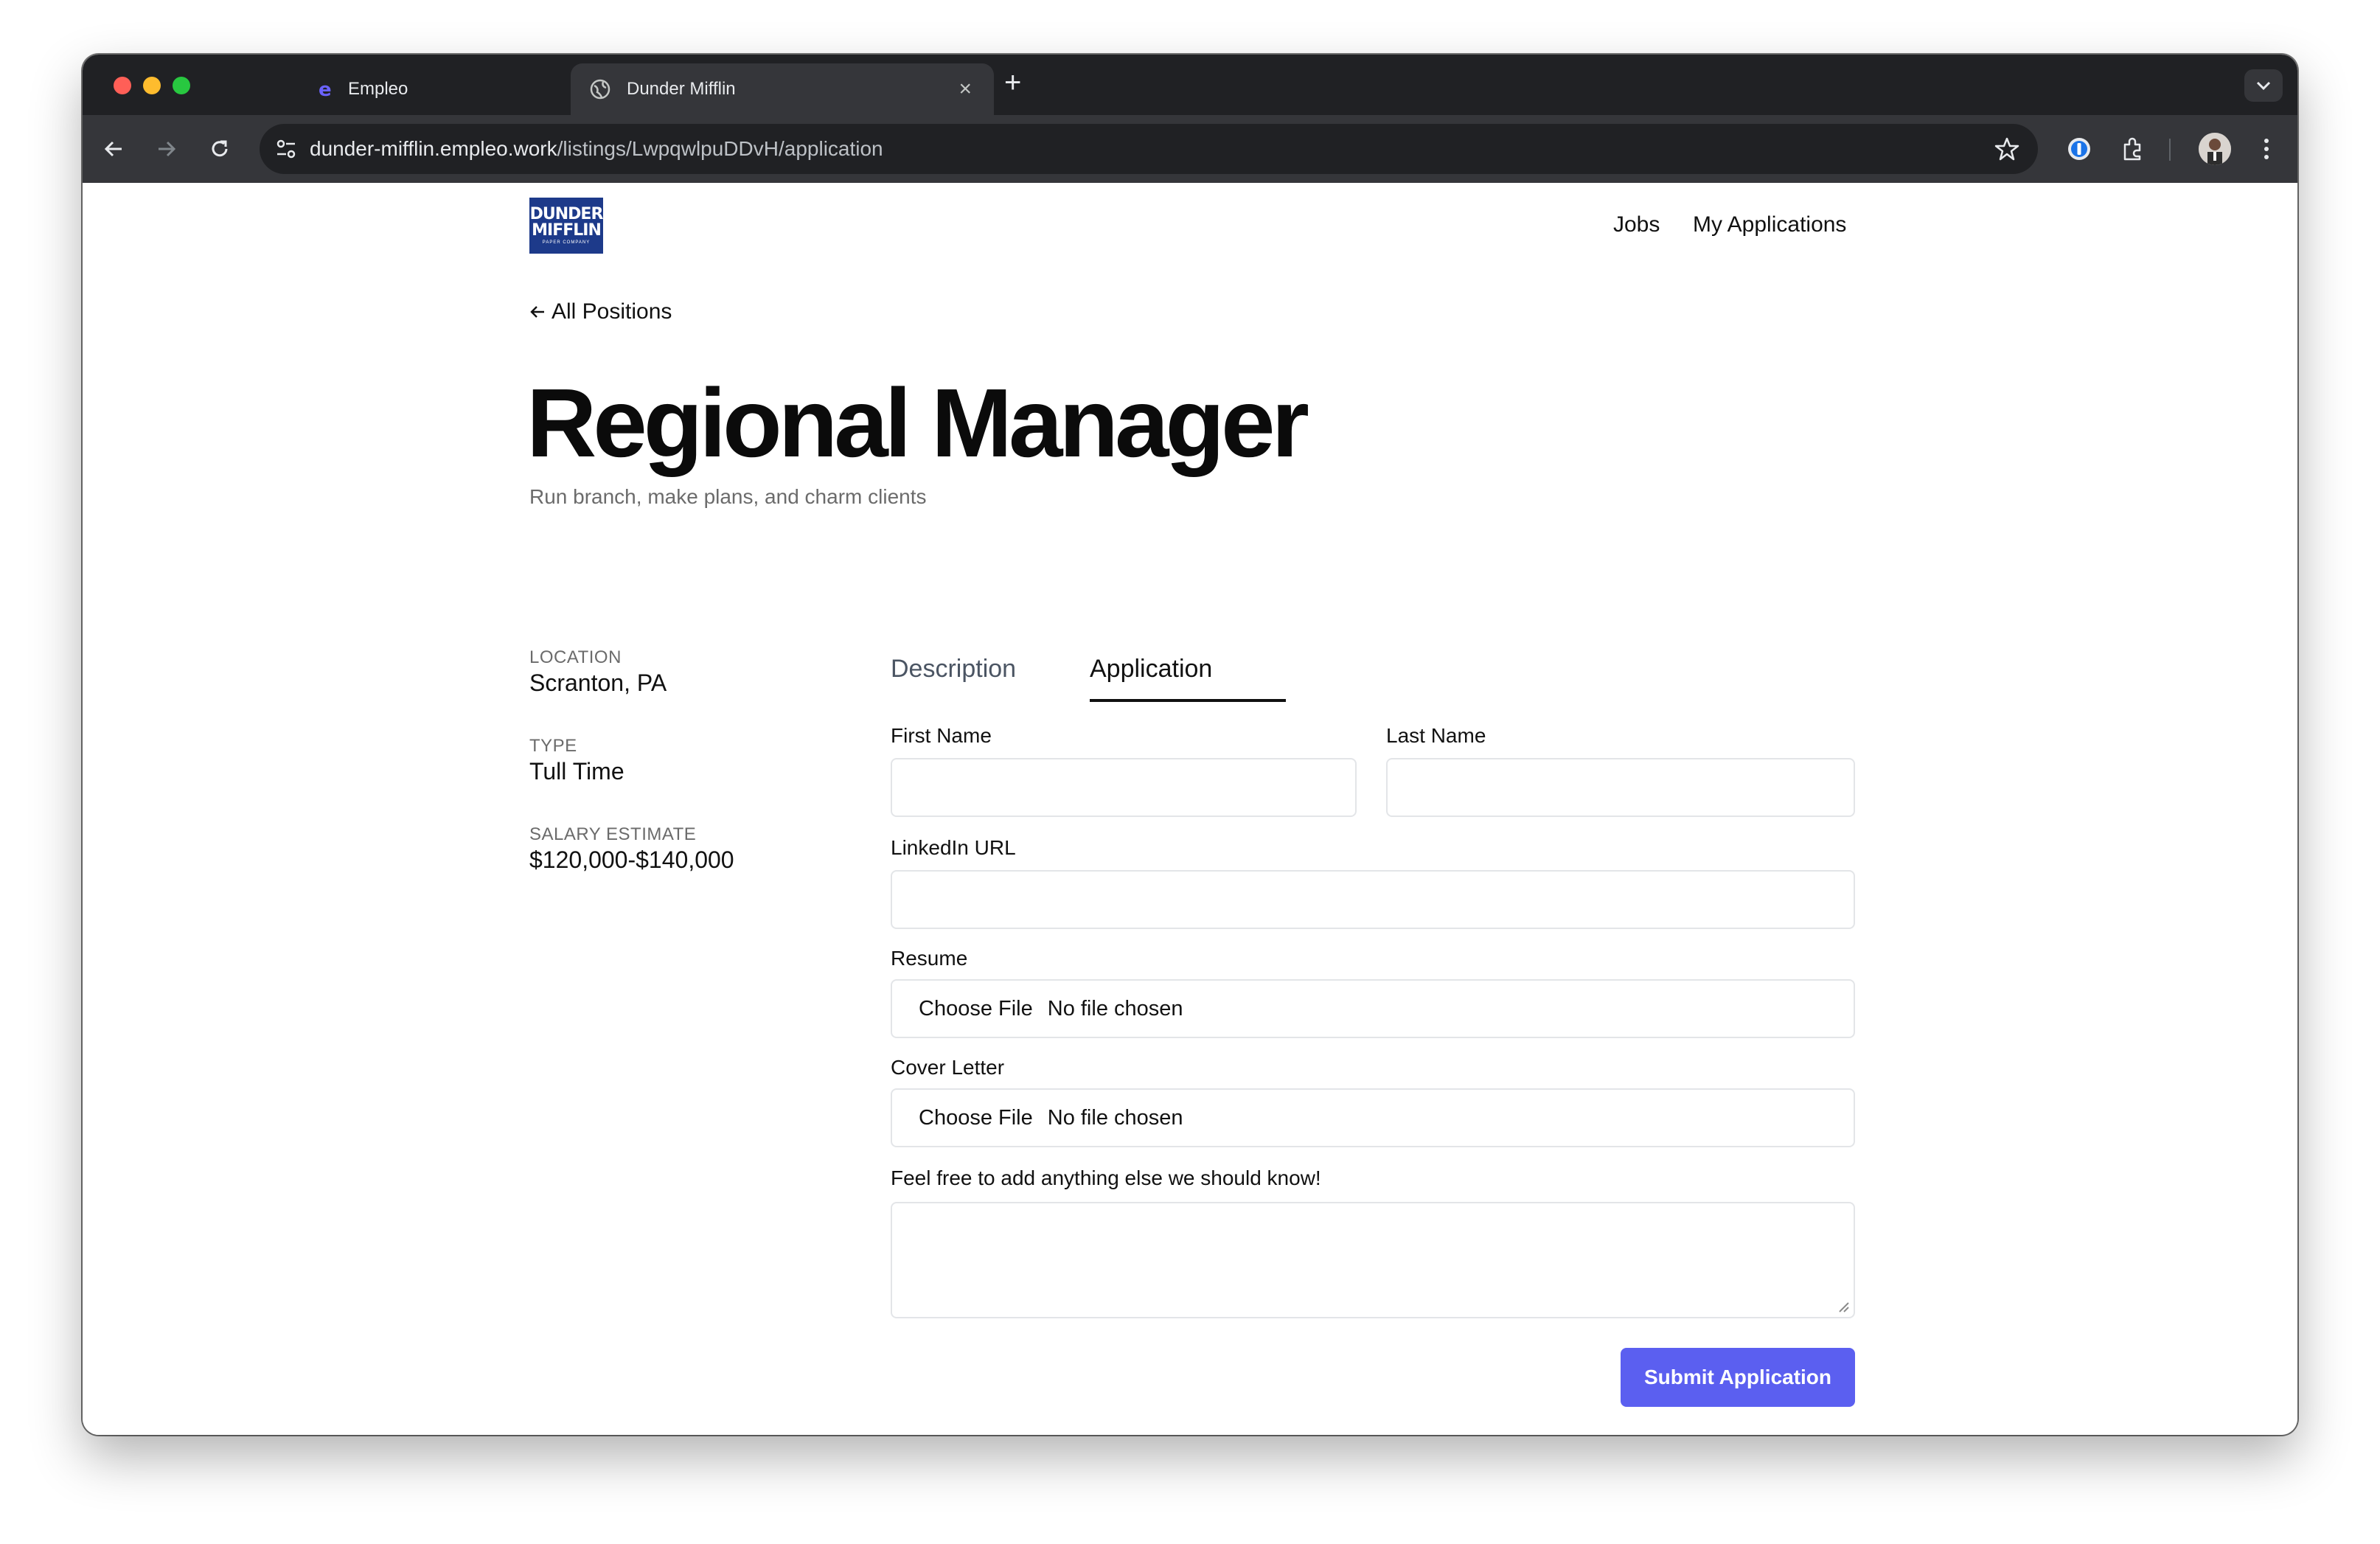  I want to click on dunder-mifflin-logo: DUNDER MIFFLIN PAPER COMPANY, so click(566, 226).